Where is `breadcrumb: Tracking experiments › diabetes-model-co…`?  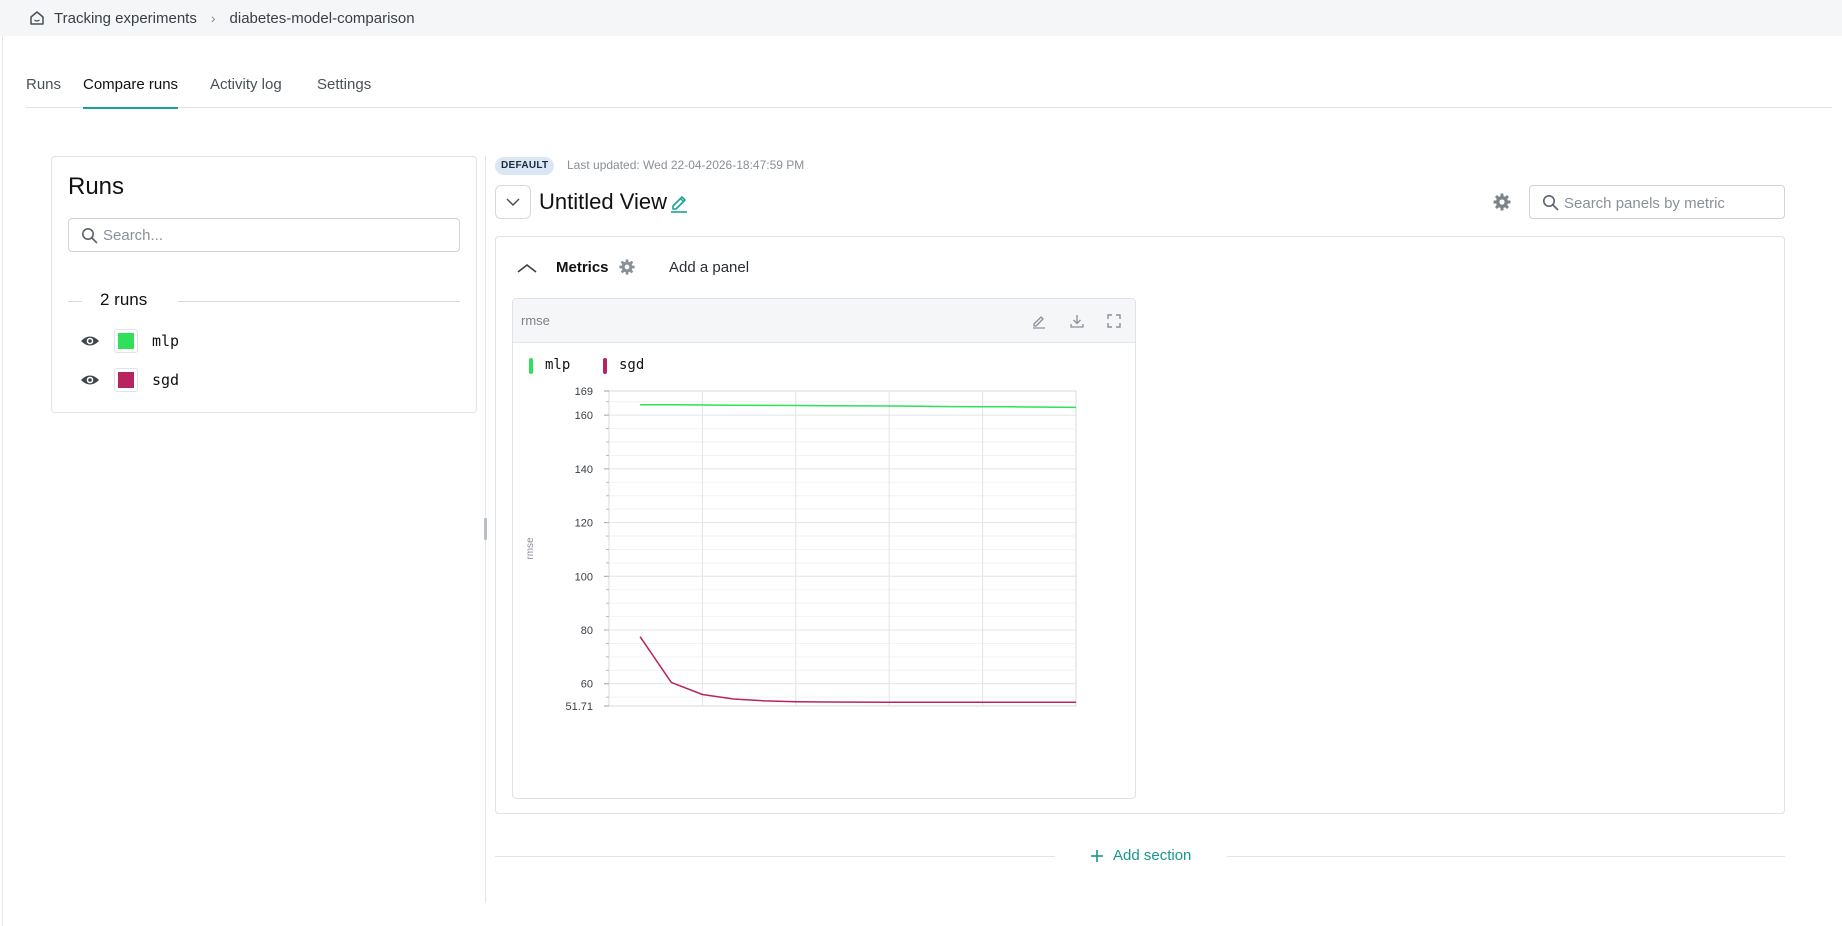 breadcrumb: Tracking experiments › diabetes-model-co… is located at coordinates (921, 18).